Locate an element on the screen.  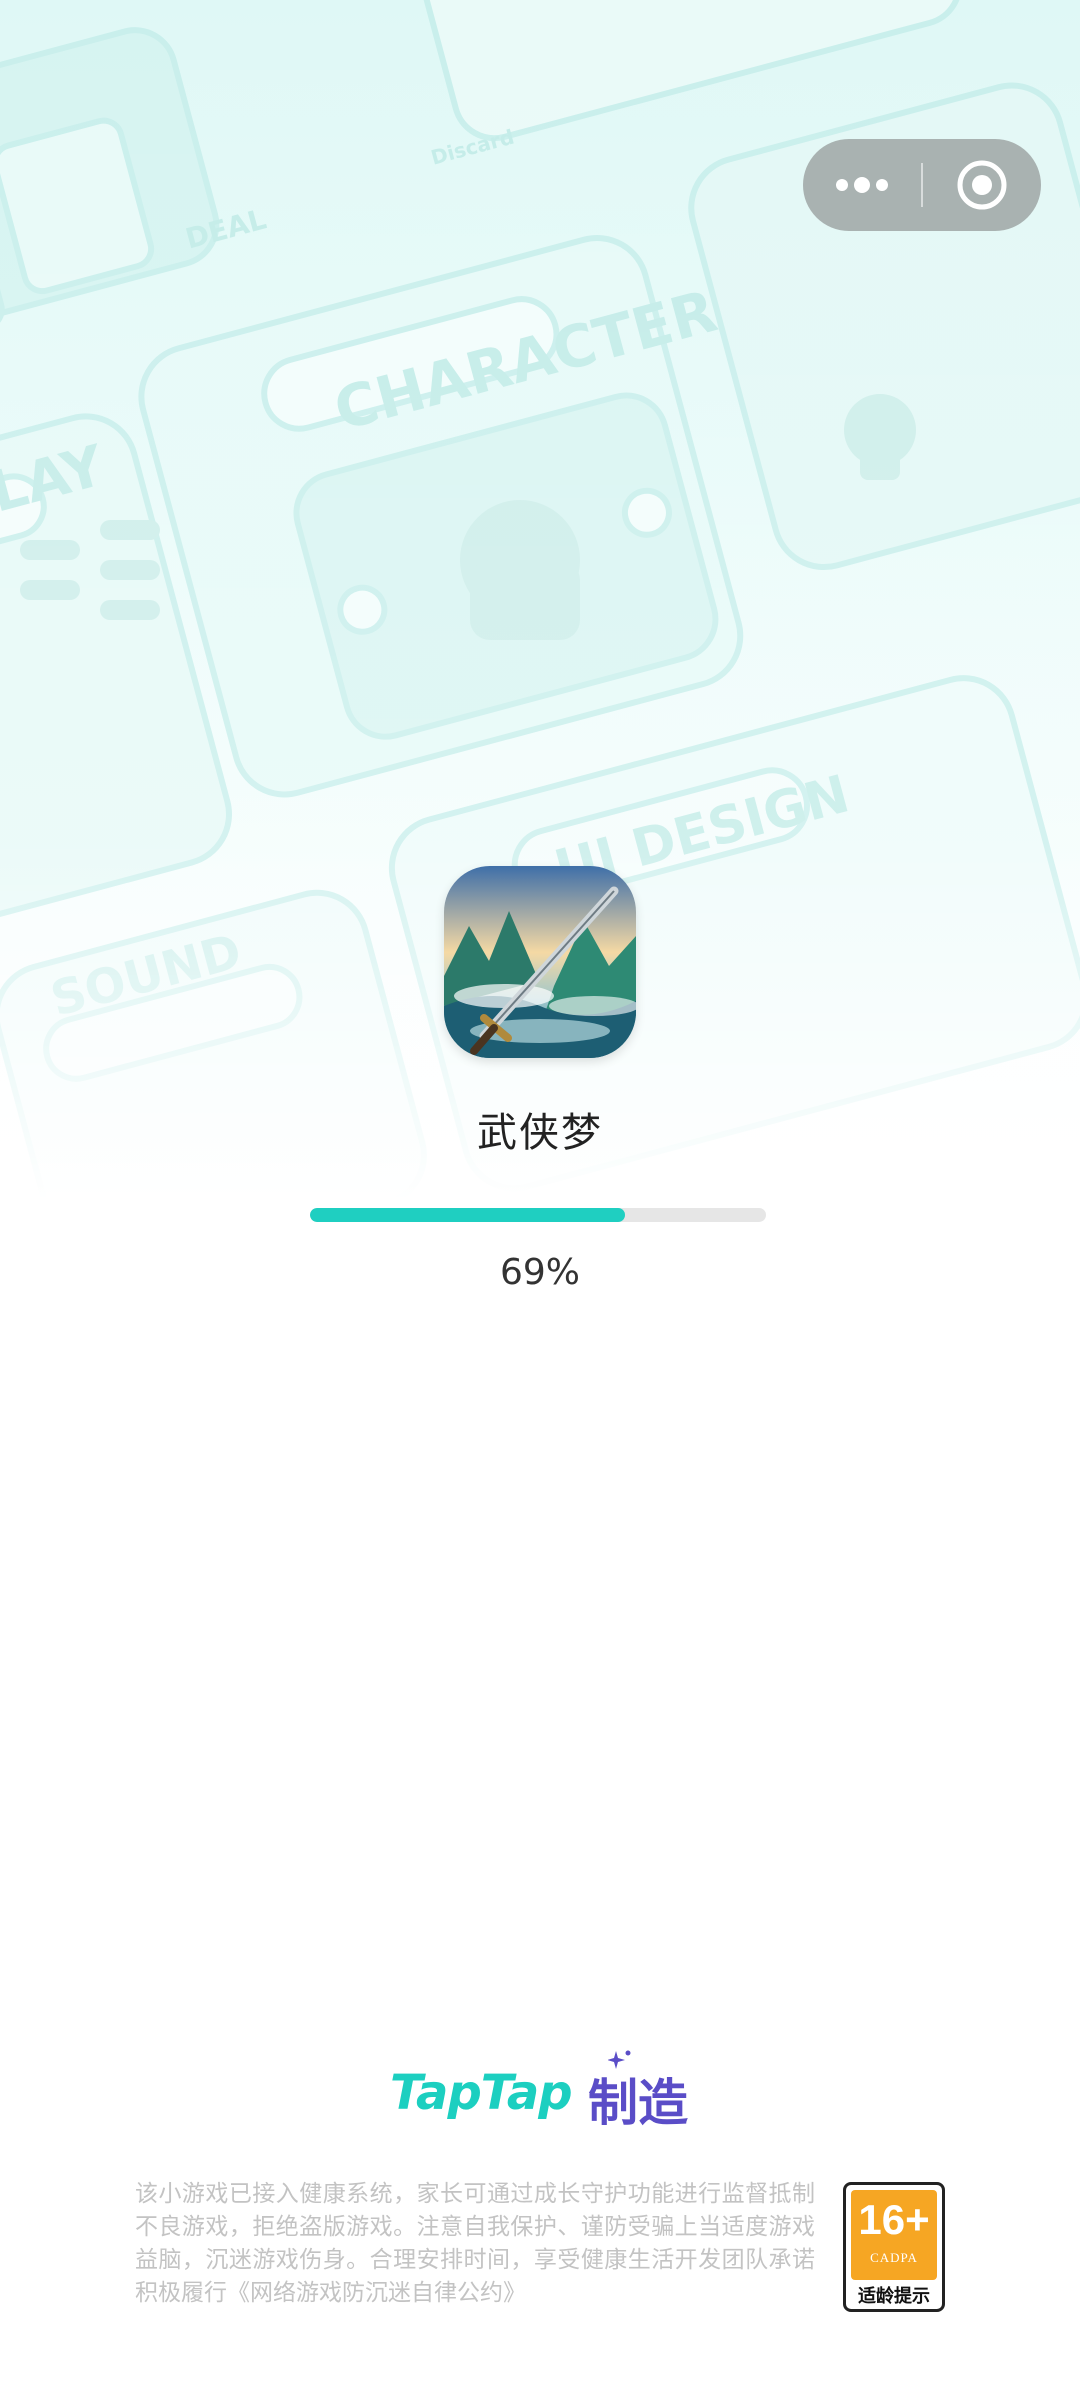
mini-program-capsule is located at coordinates (922, 185).